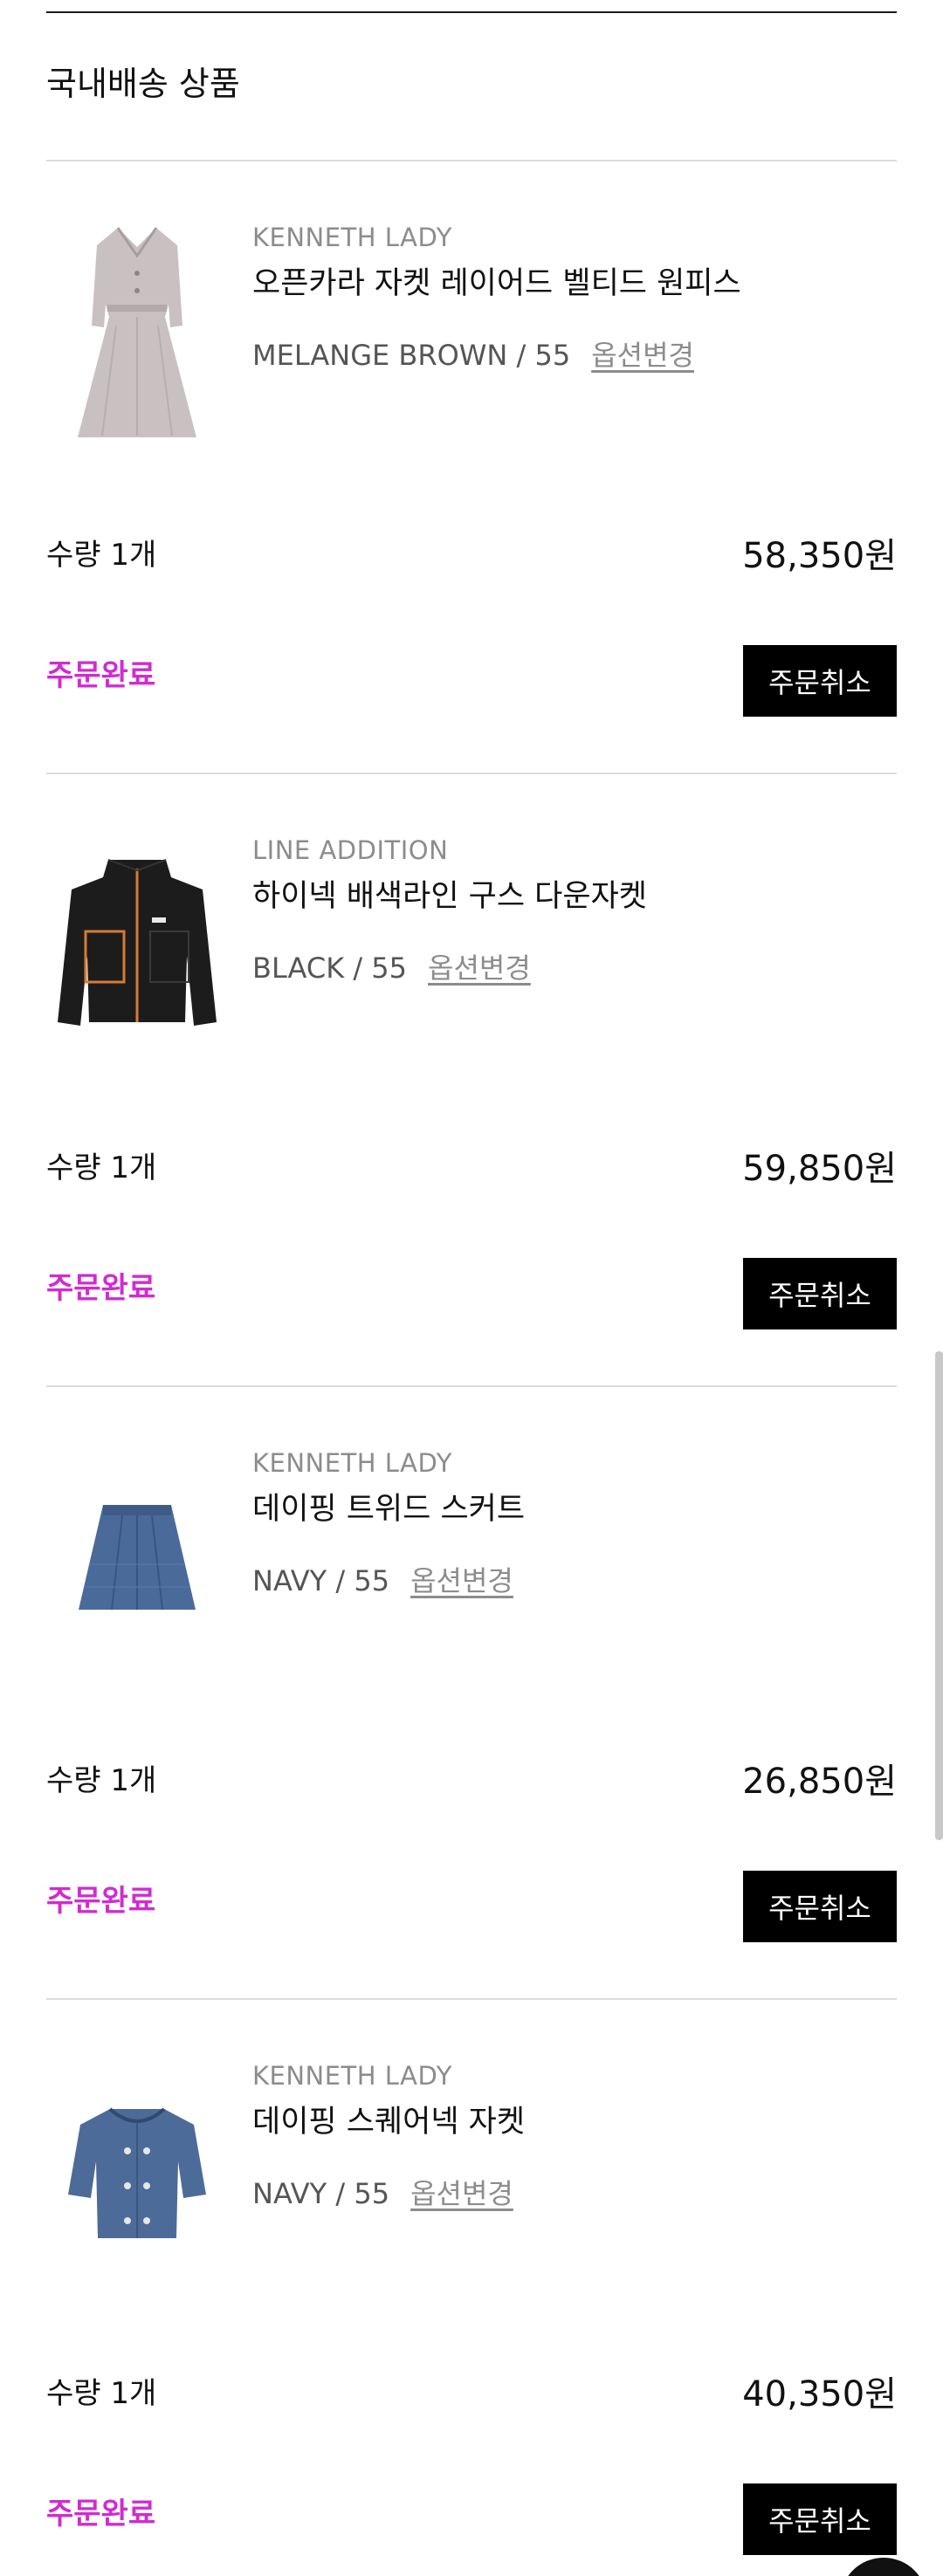 The height and width of the screenshot is (2576, 943). I want to click on product-name: 오픈카라 자켓 레이어드 벨티드 원피스, so click(496, 284).